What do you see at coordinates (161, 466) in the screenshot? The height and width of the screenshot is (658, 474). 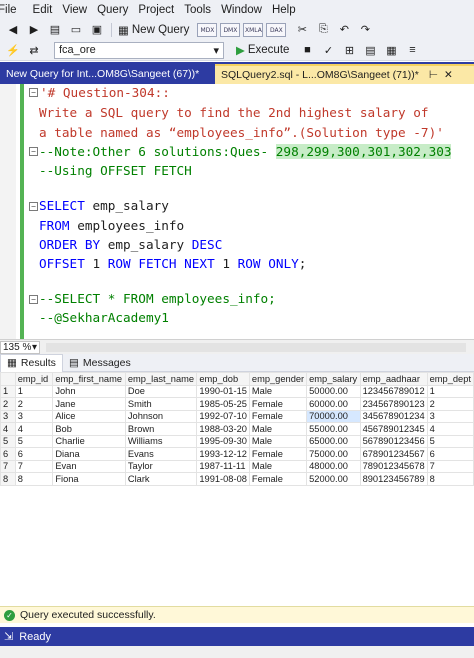 I see `table-cell: Taylor` at bounding box center [161, 466].